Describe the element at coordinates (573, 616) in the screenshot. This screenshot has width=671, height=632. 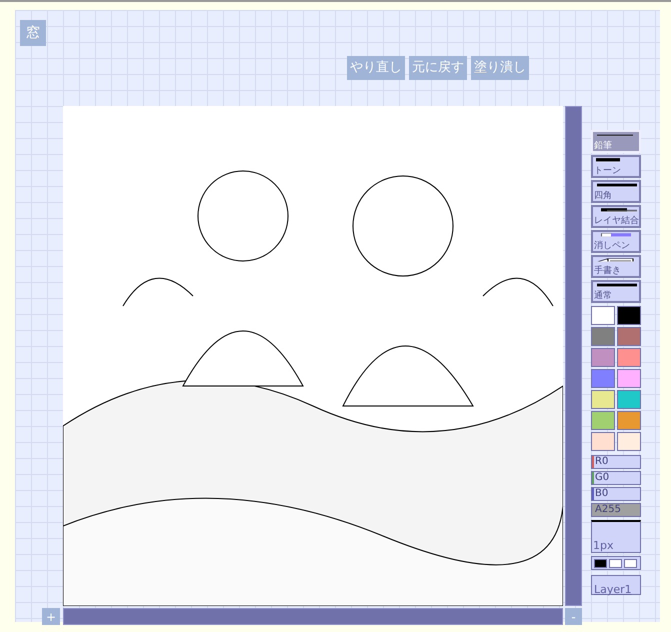
I see `zoom-out-button: -` at that location.